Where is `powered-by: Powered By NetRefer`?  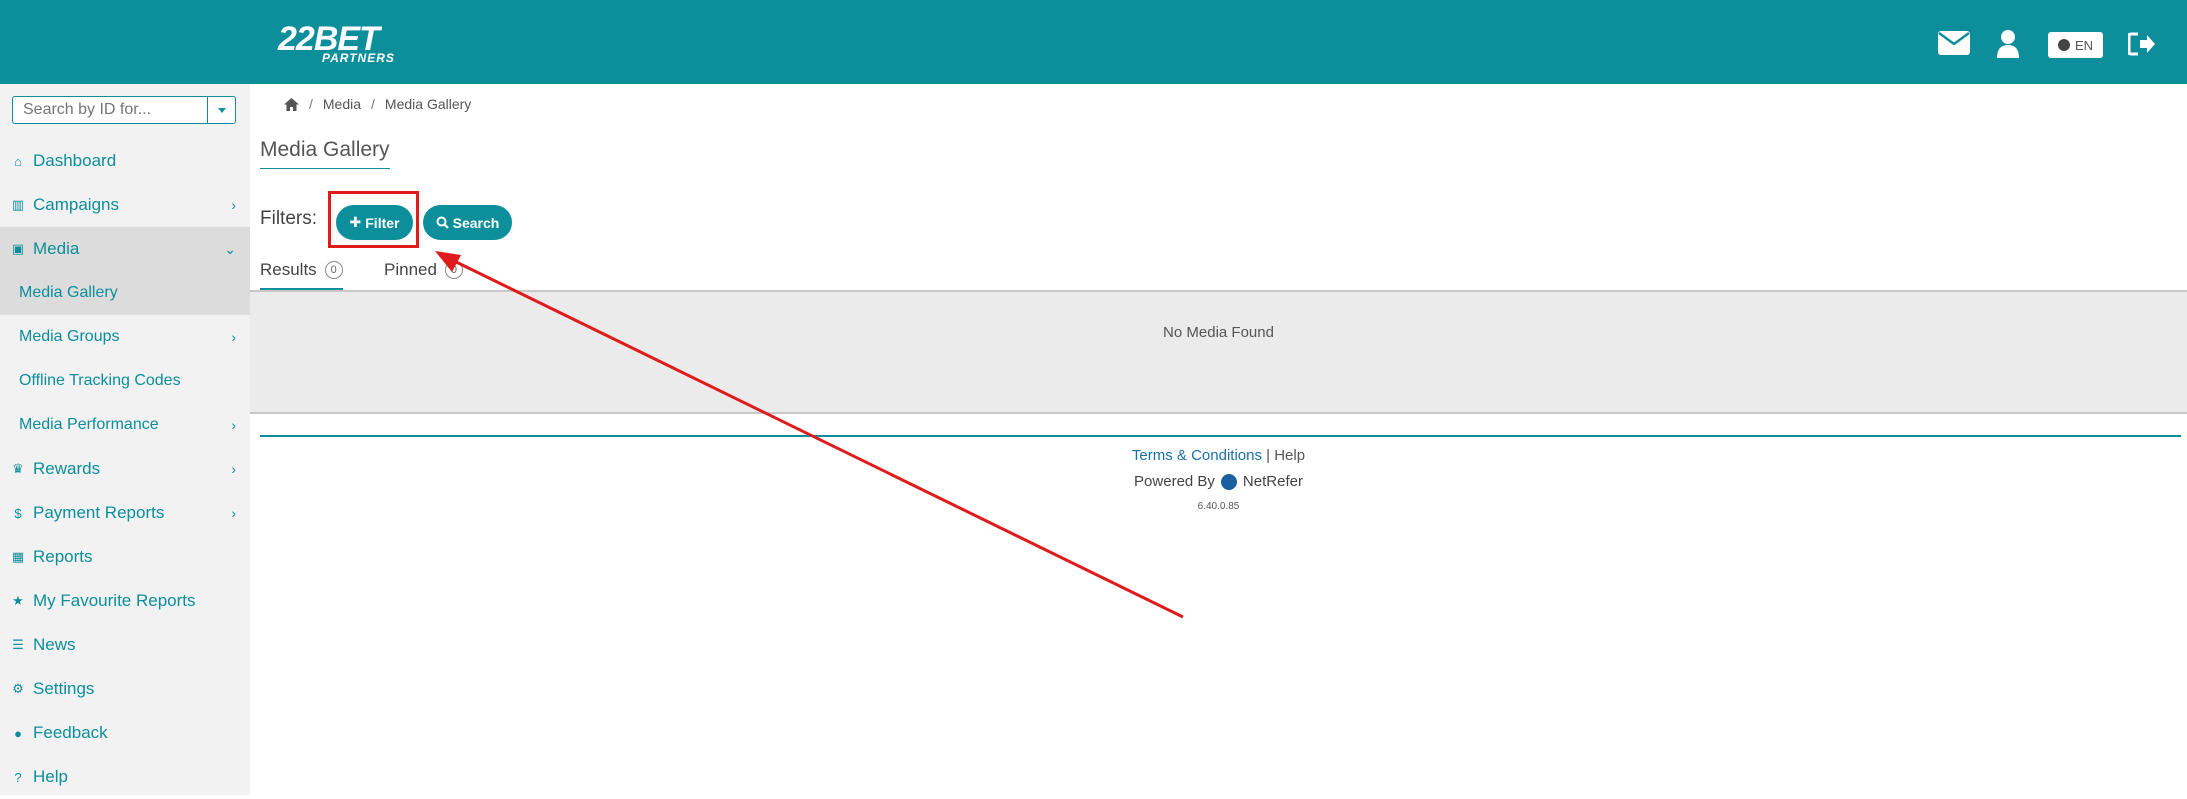
powered-by: Powered By NetRefer is located at coordinates (1218, 481).